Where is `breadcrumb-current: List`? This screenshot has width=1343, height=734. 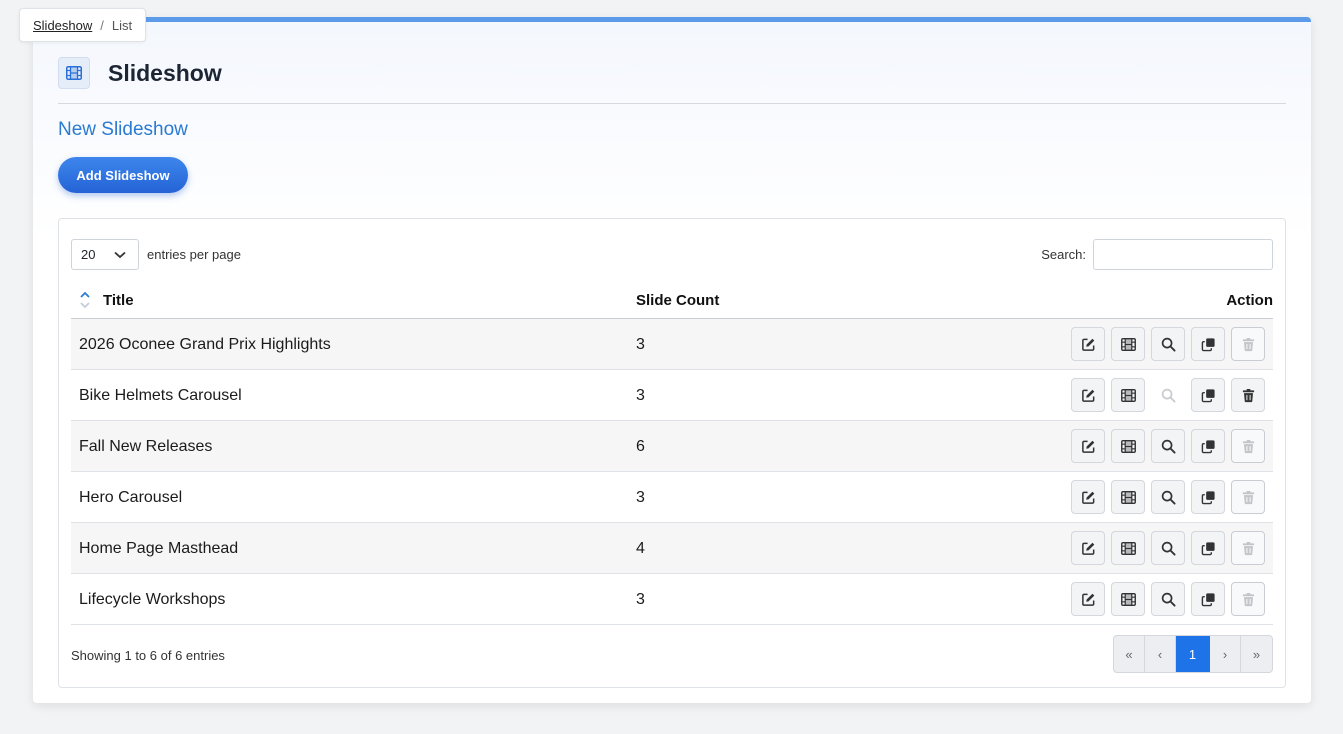
breadcrumb-current: List is located at coordinates (122, 25).